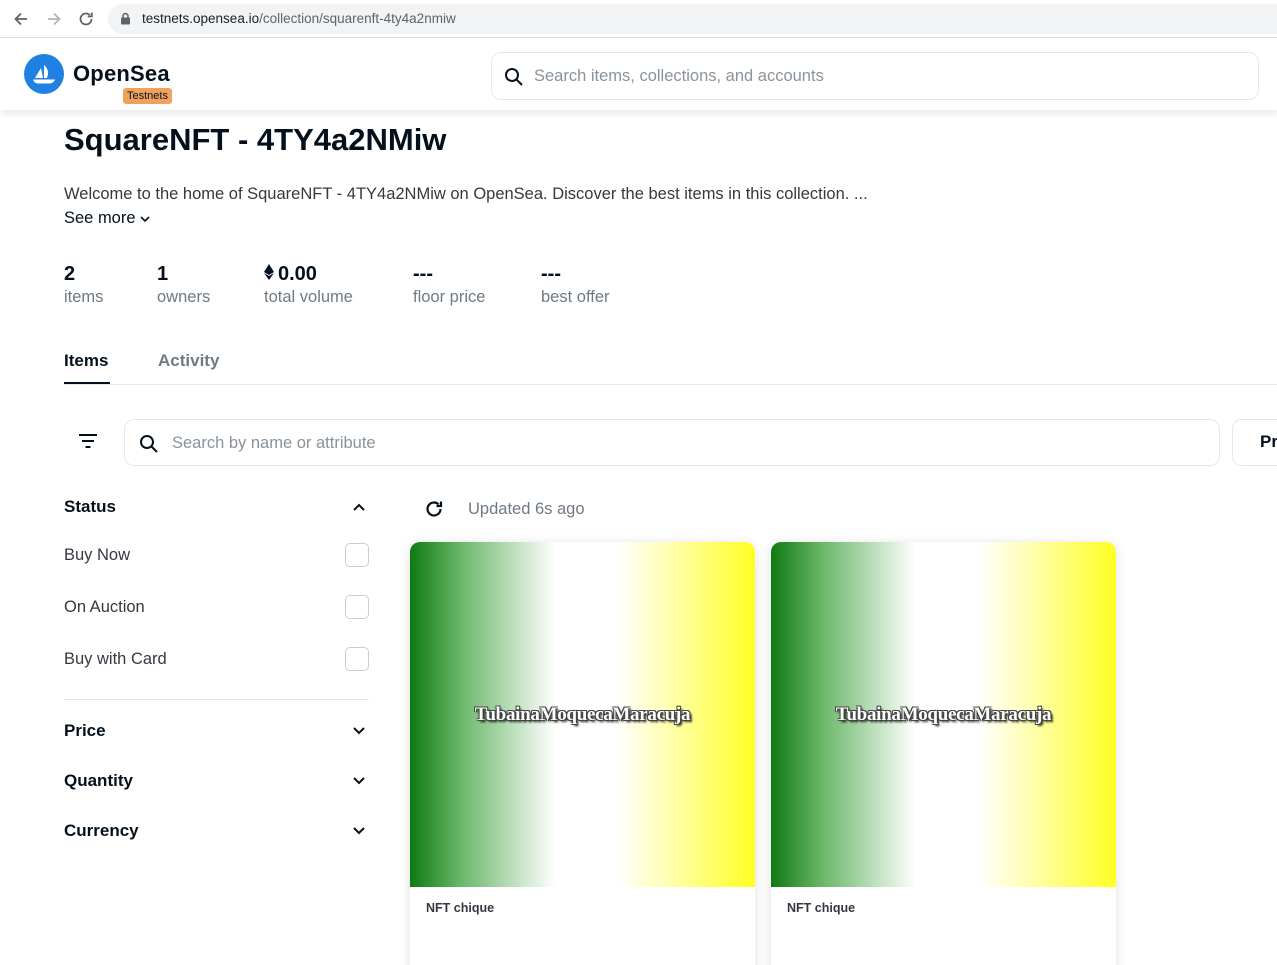 Image resolution: width=1277 pixels, height=965 pixels. What do you see at coordinates (216, 731) in the screenshot?
I see `price-section-header: Price` at bounding box center [216, 731].